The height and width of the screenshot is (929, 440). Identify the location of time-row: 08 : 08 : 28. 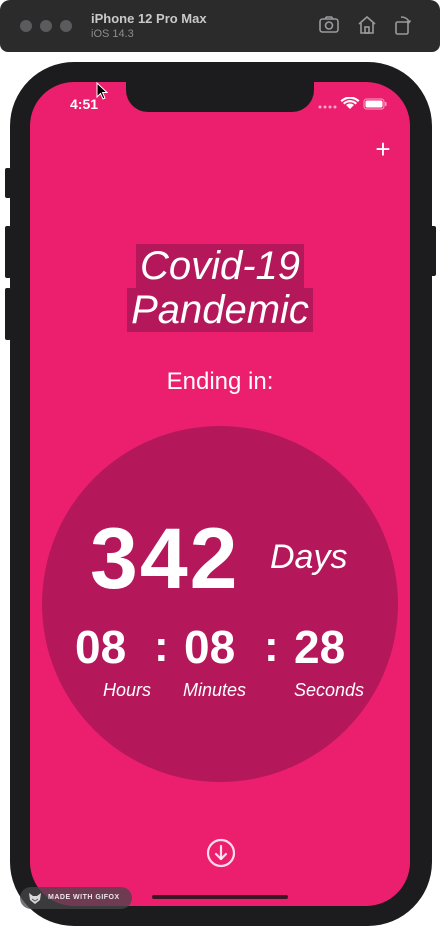
(220, 647).